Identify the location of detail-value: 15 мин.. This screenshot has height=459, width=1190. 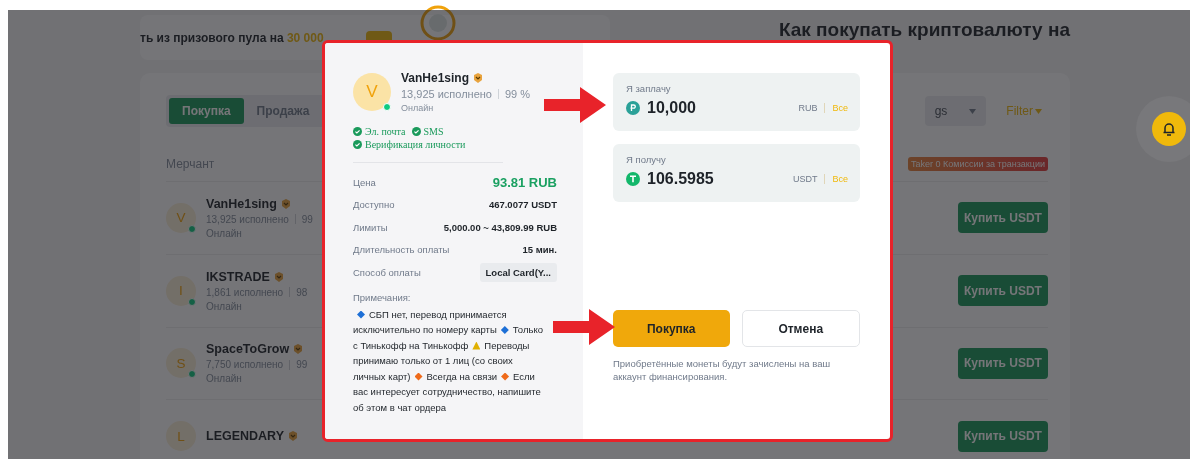
(539, 250).